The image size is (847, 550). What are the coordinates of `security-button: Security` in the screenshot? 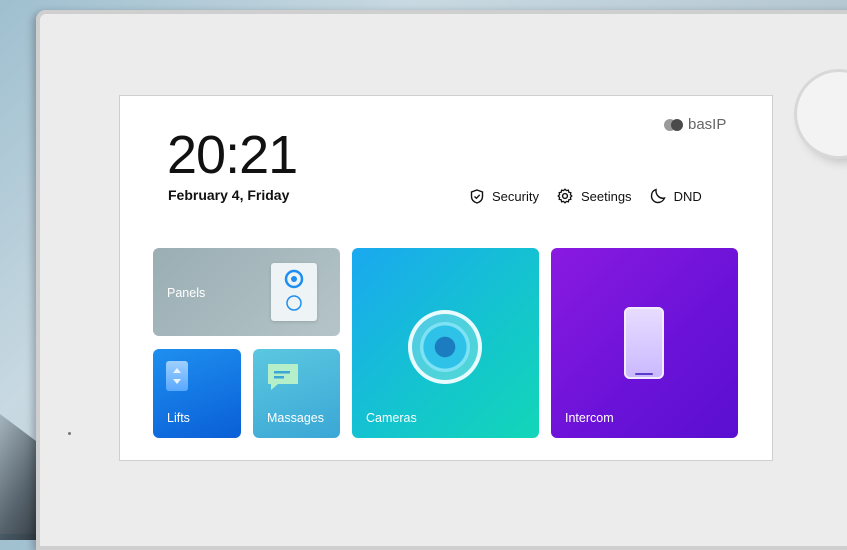 It's located at (504, 196).